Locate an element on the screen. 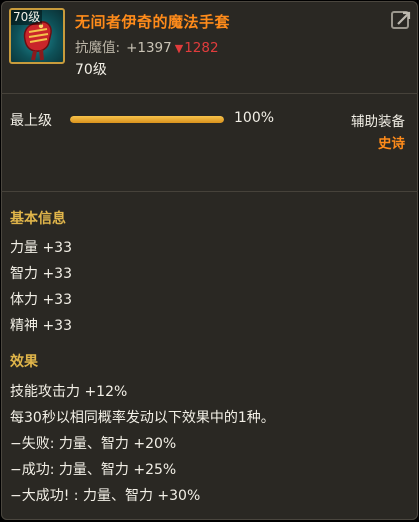 The image size is (419, 522). basic-info-title: 基本信息 is located at coordinates (38, 219).